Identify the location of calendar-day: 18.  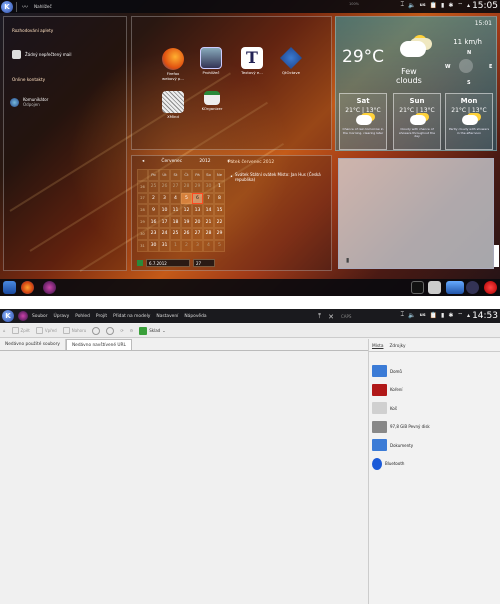
(175, 222).